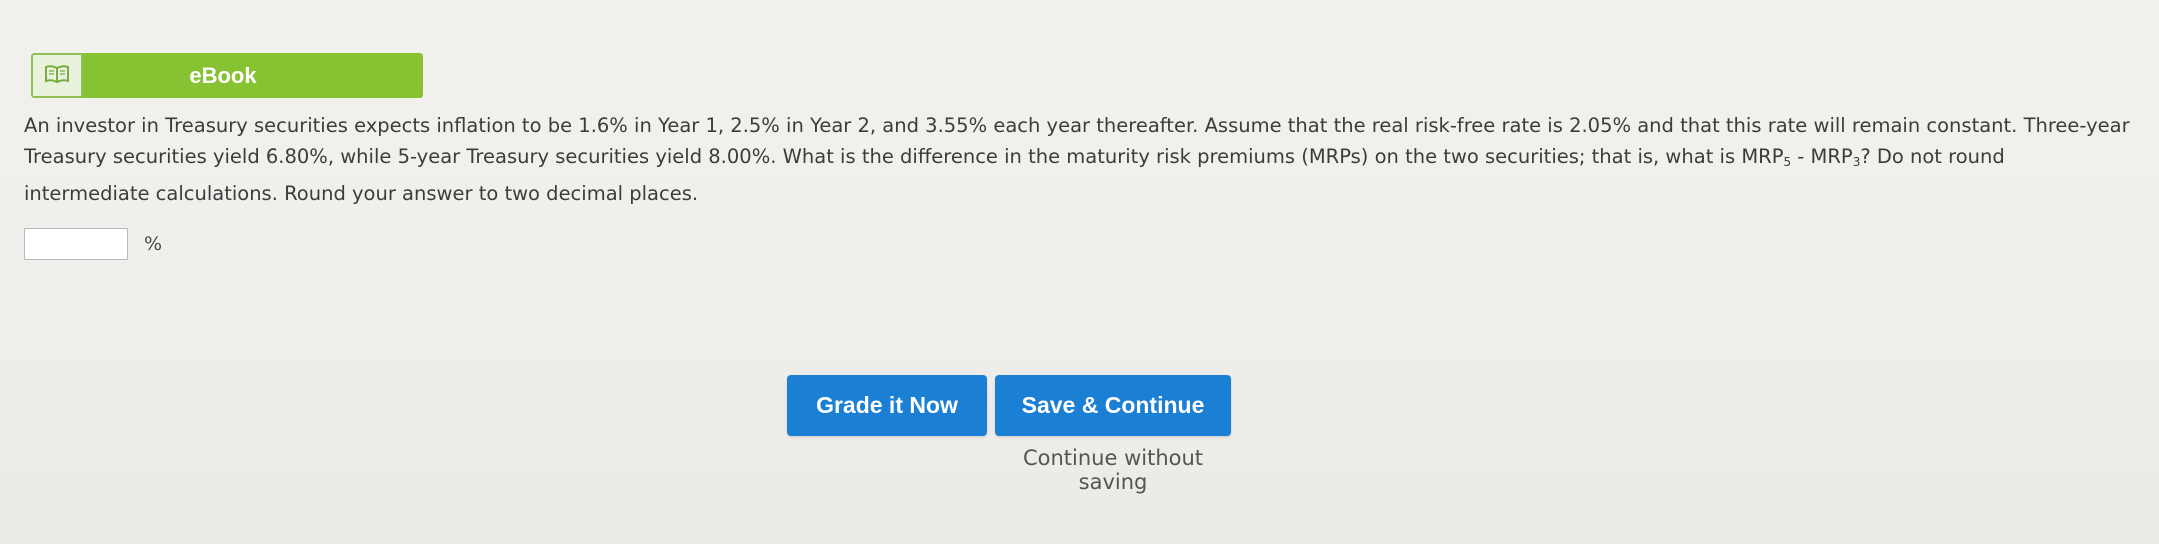 The width and height of the screenshot is (2159, 544). I want to click on answer-row: %, so click(93, 244).